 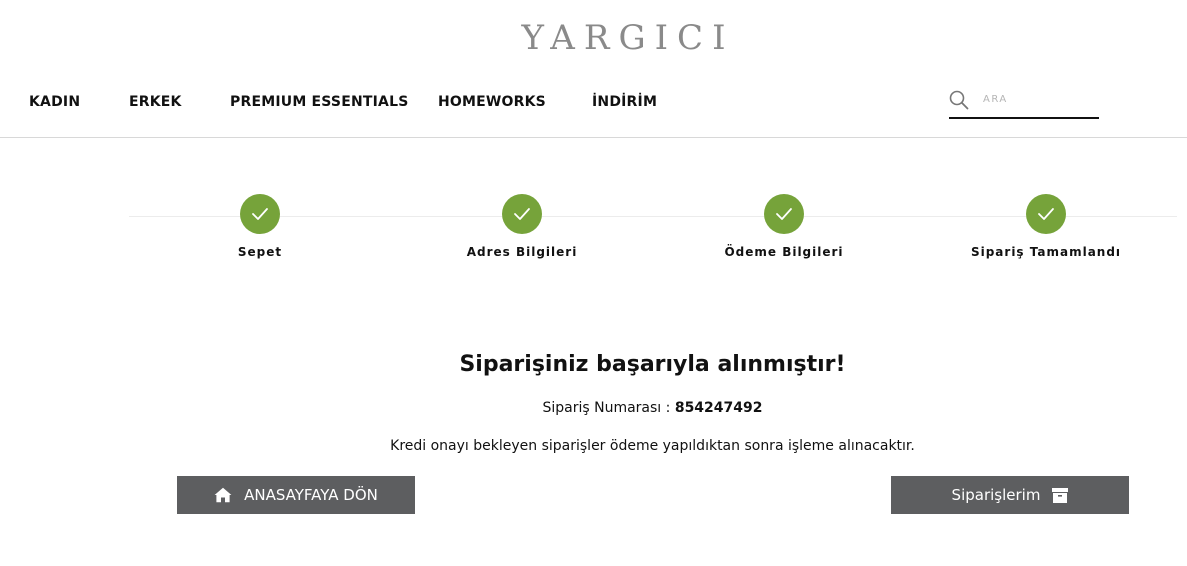 What do you see at coordinates (608, 408) in the screenshot?
I see `order-number-label: Sipariş Numarası :` at bounding box center [608, 408].